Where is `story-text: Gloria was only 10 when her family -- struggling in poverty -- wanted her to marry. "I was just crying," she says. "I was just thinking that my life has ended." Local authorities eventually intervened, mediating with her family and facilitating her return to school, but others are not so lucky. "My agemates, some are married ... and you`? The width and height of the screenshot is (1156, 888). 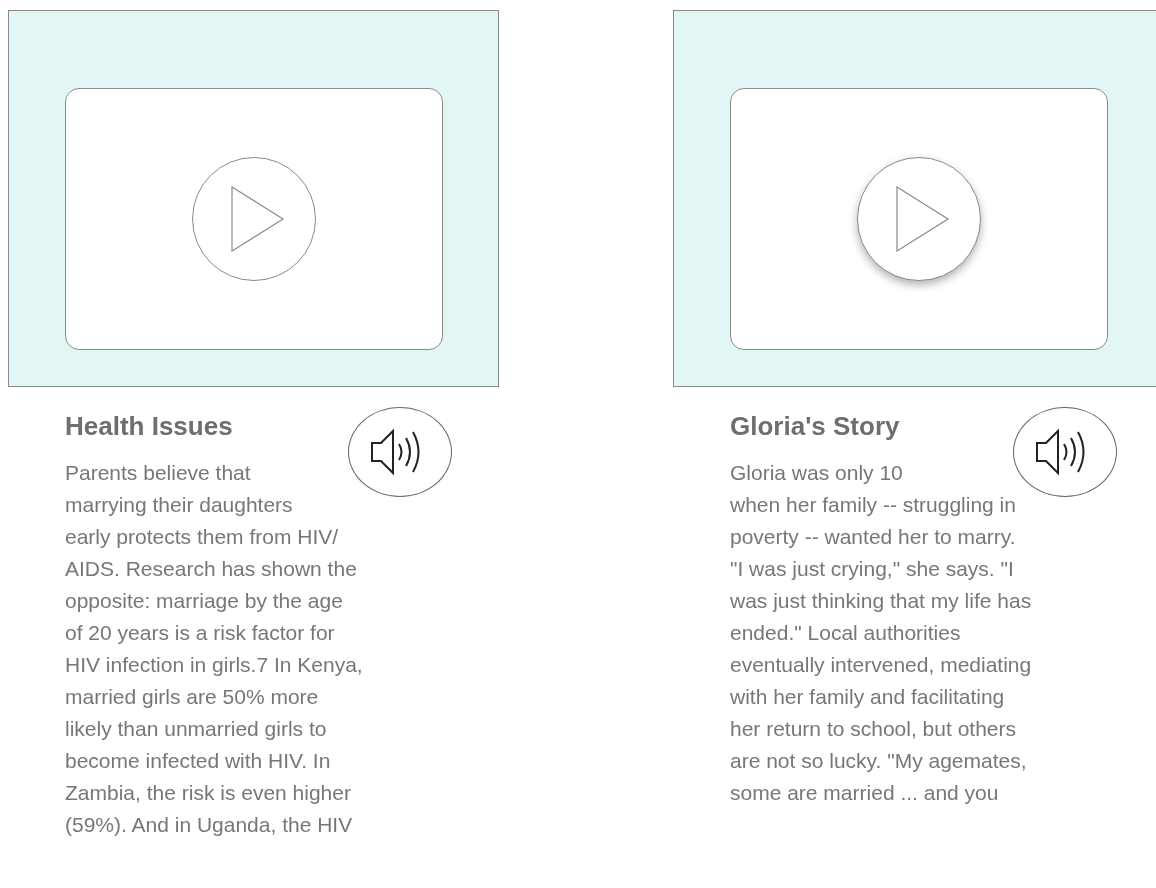 story-text: Gloria was only 10 when her family -- struggling in poverty -- wanted her to marry. "I was just crying," she says. "I was just thinking that my life has ended." Local authorities eventually intervened, mediating with her family and facilitating her return to school, but others are not so lucky. "My agemates, some are married ... and you is located at coordinates (881, 633).